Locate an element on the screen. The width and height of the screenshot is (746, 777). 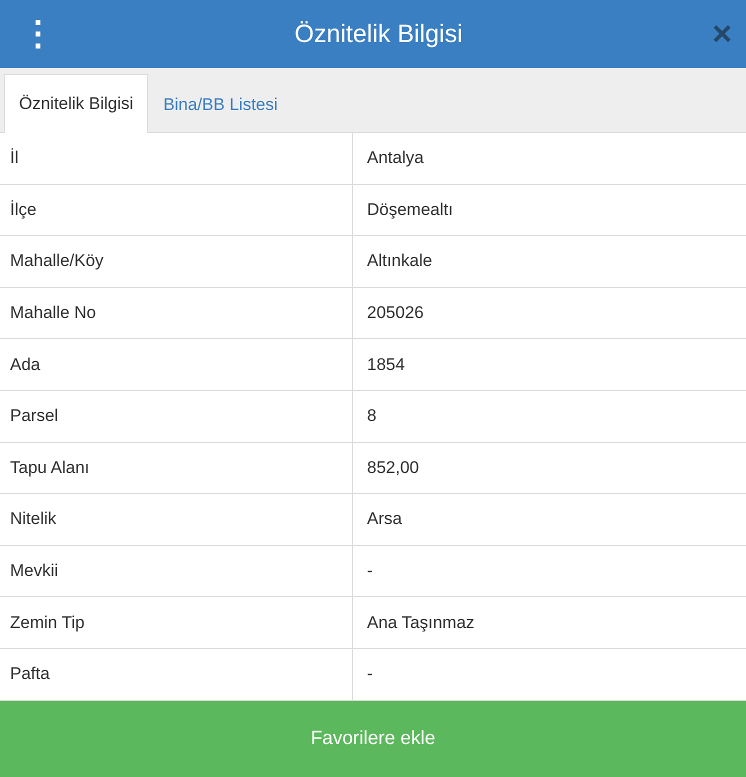
field-value: 1854 is located at coordinates (386, 365).